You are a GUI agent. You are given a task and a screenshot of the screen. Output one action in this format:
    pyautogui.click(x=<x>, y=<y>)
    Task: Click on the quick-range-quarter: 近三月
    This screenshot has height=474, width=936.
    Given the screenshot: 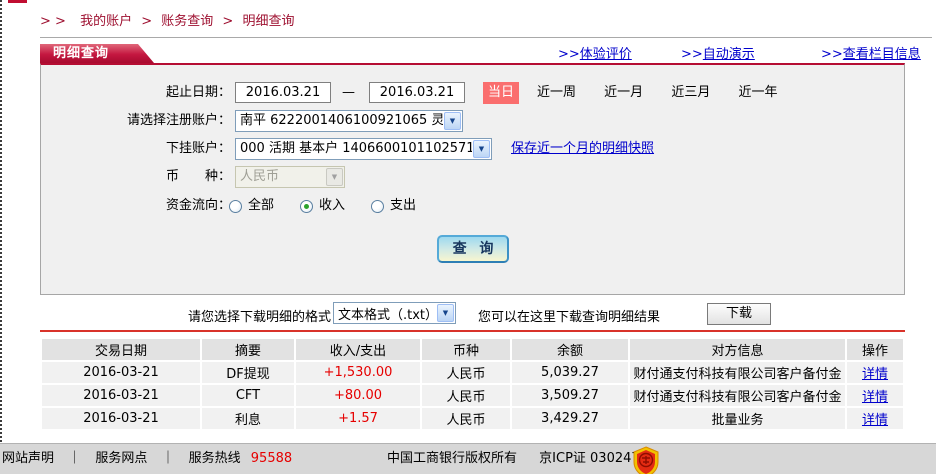 What is the action you would take?
    pyautogui.click(x=690, y=92)
    